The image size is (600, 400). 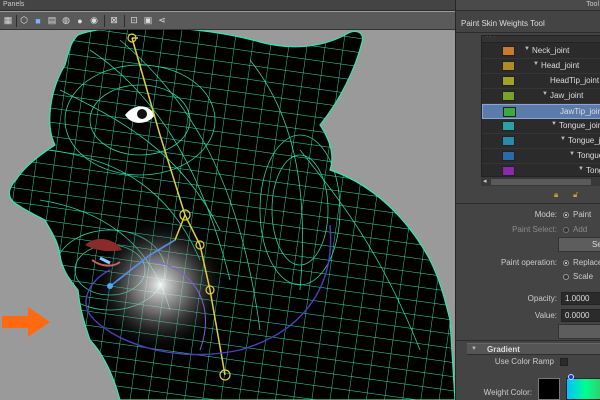 What do you see at coordinates (80, 20) in the screenshot?
I see `shadows-icon: ●` at bounding box center [80, 20].